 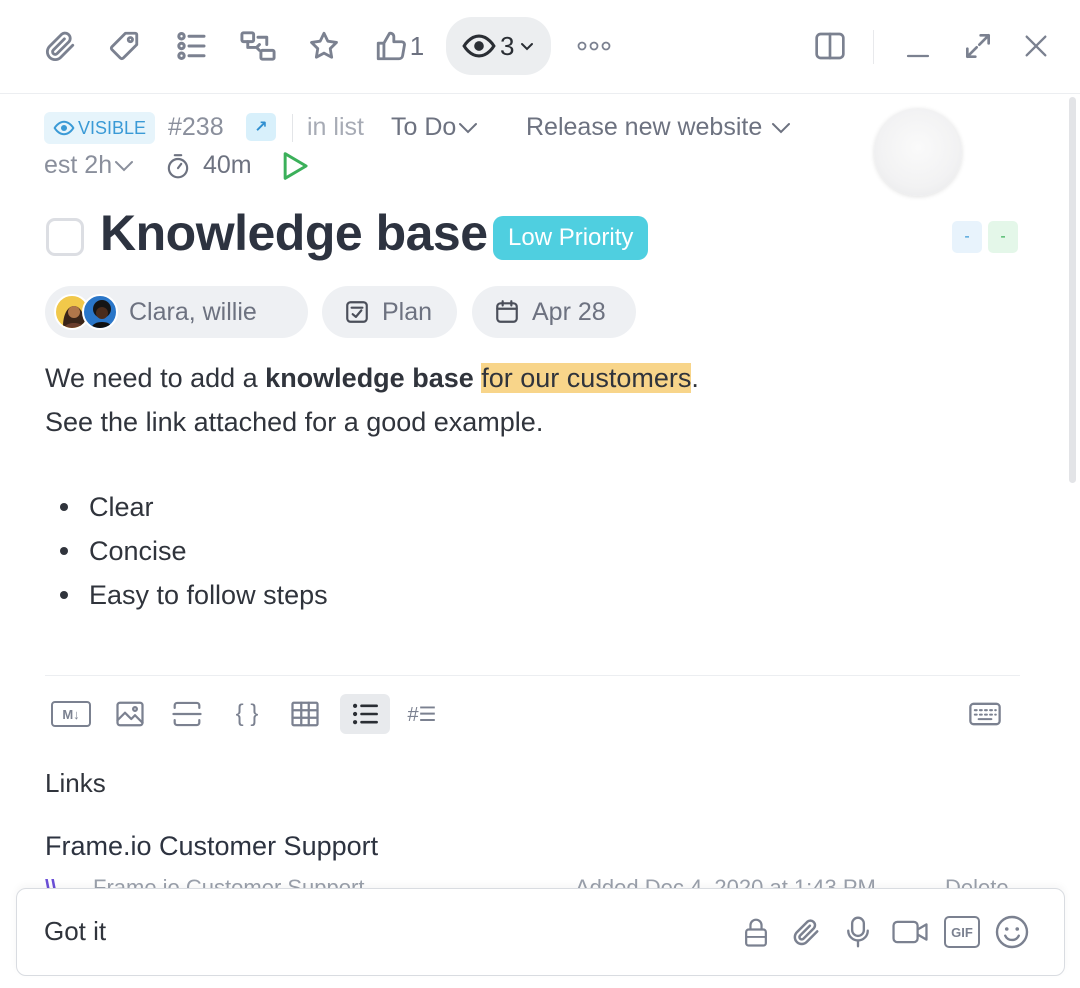 I want to click on link-source: Frame.io Customer Support, so click(x=228, y=881).